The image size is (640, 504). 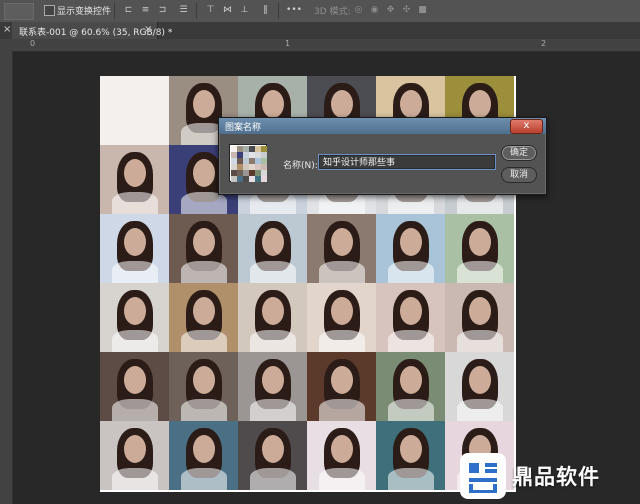 I want to click on watermark-text: 鼎品软件, so click(x=556, y=477).